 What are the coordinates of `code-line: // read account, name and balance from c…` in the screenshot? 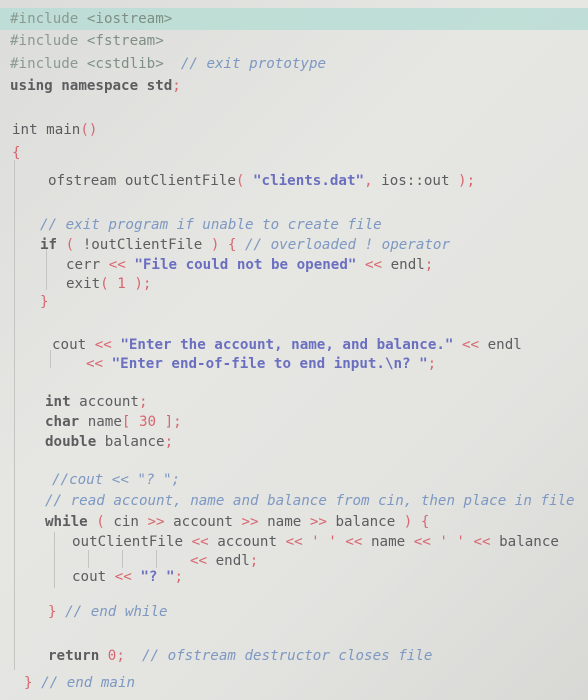 It's located at (310, 501).